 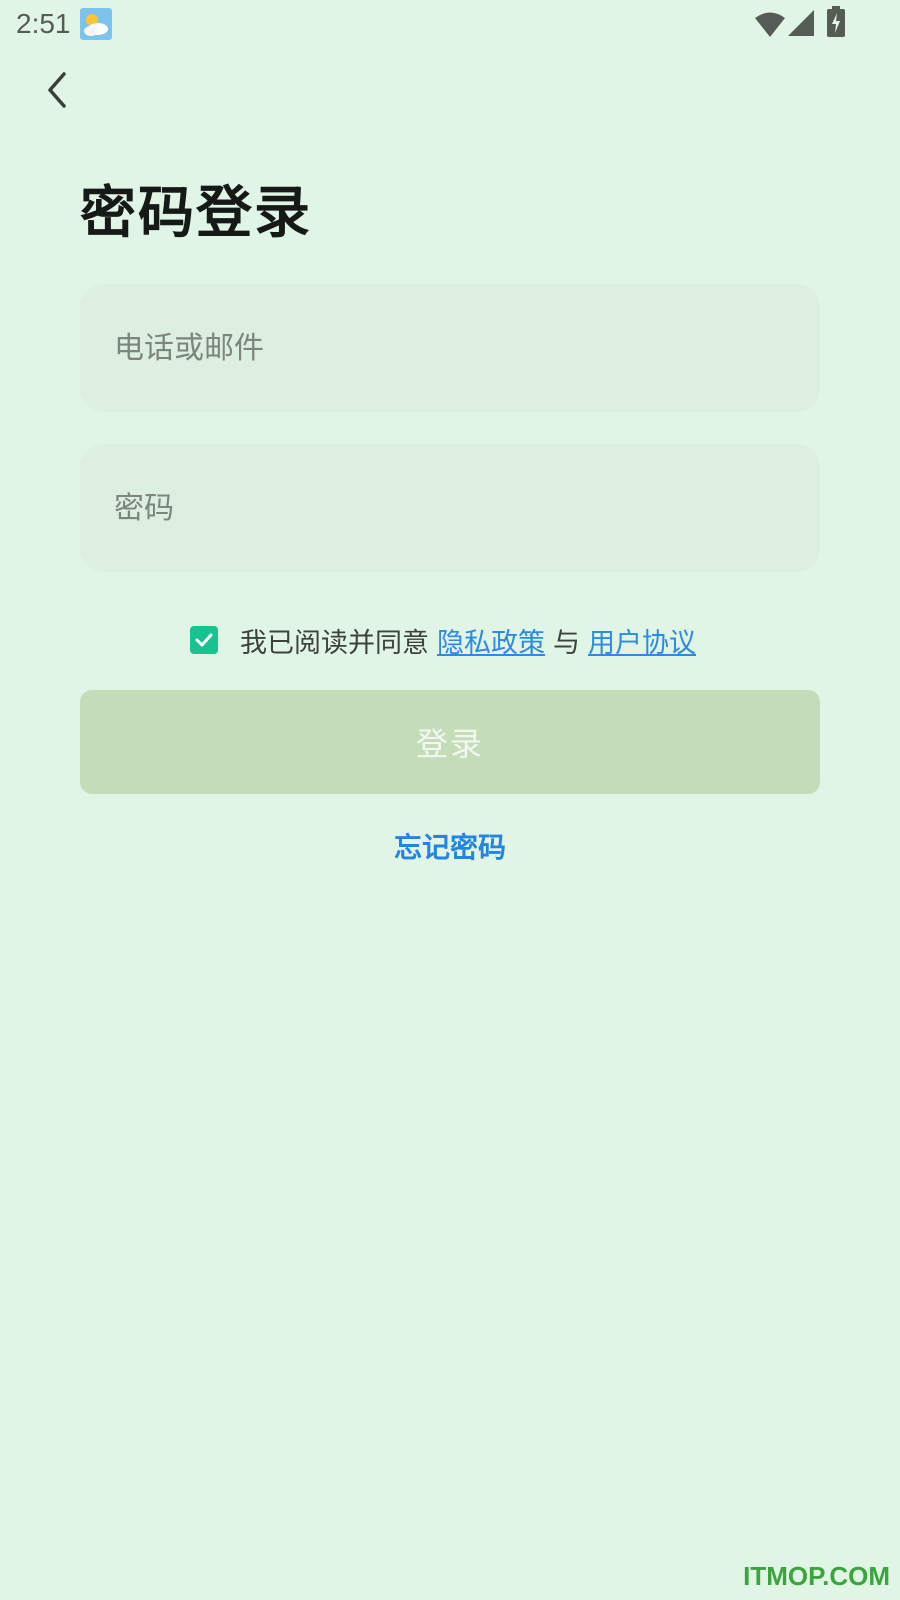 I want to click on user-agreement-link: 用户协议, so click(x=642, y=640).